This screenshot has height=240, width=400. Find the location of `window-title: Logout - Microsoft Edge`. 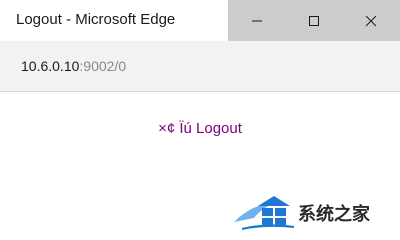

window-title: Logout - Microsoft Edge is located at coordinates (96, 19).